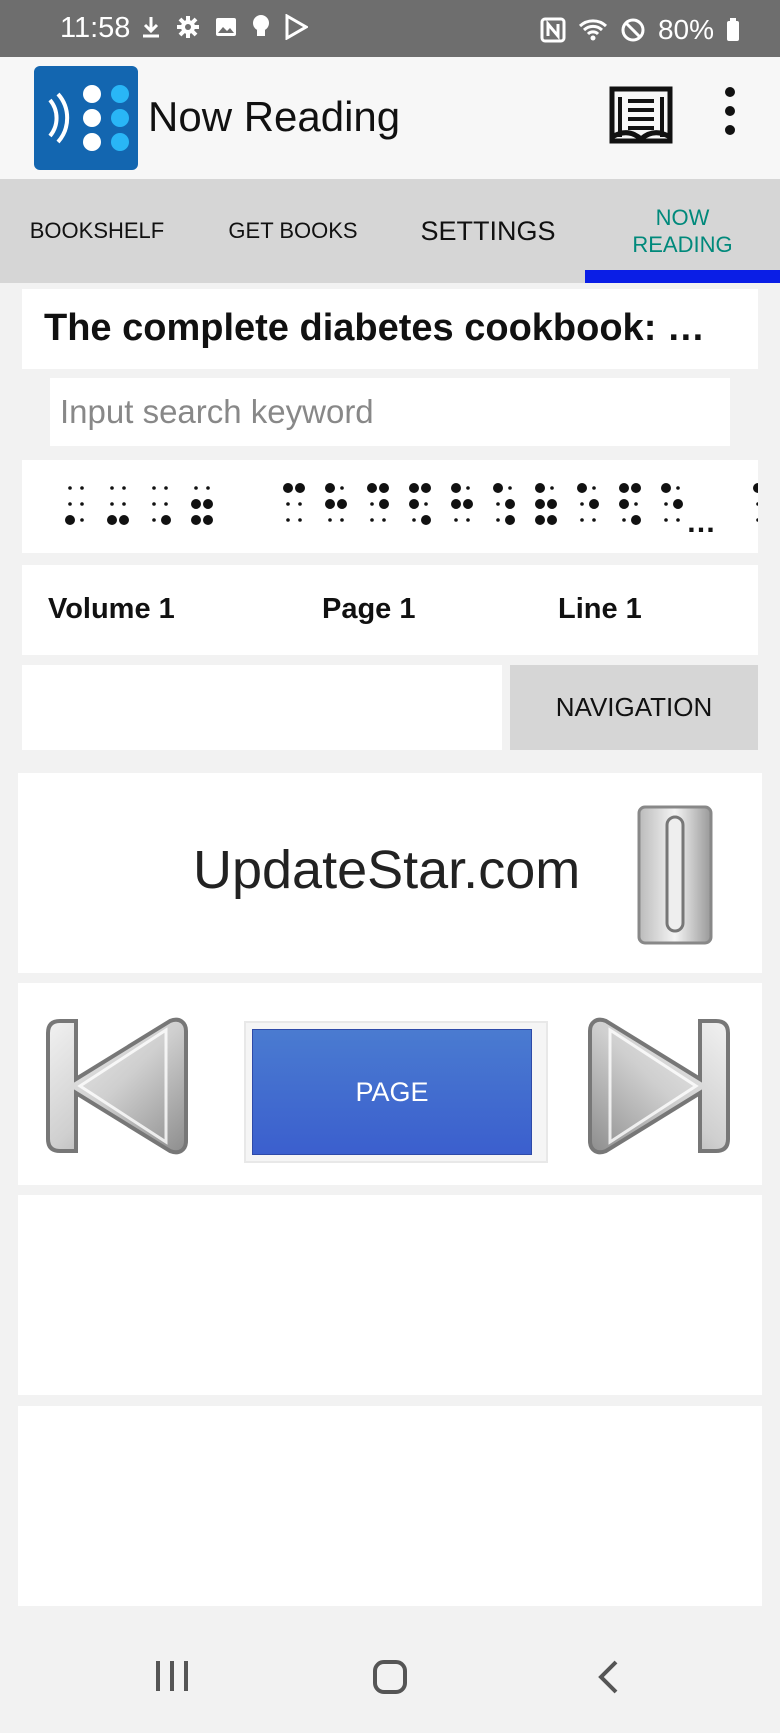 The width and height of the screenshot is (780, 1733). I want to click on recents-icon, so click(172, 1678).